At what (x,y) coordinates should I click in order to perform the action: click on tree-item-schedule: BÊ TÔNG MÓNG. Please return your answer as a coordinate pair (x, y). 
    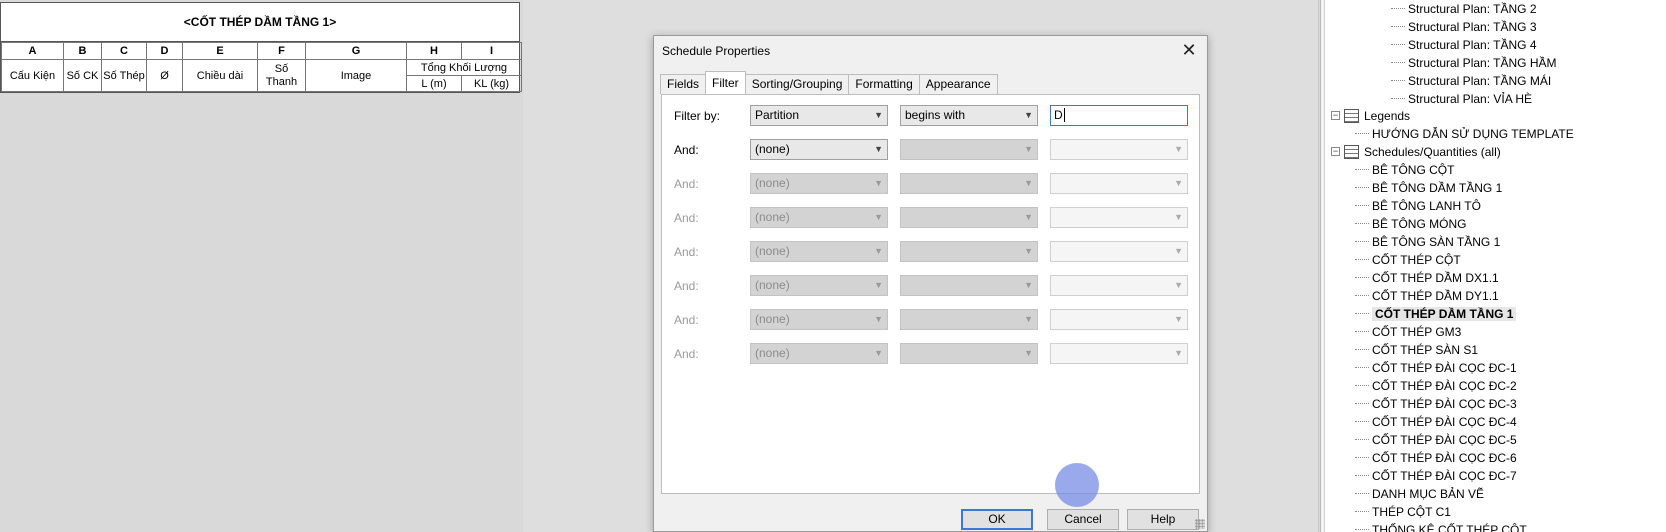
    Looking at the image, I should click on (1410, 223).